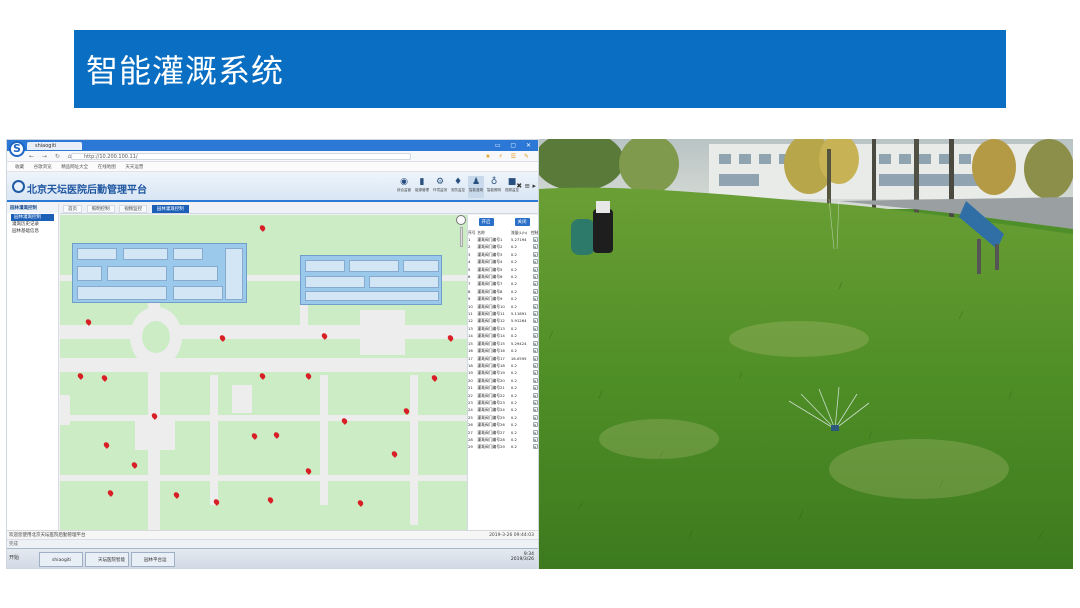  I want to click on module-button: ♦ 安防监控, so click(458, 187).